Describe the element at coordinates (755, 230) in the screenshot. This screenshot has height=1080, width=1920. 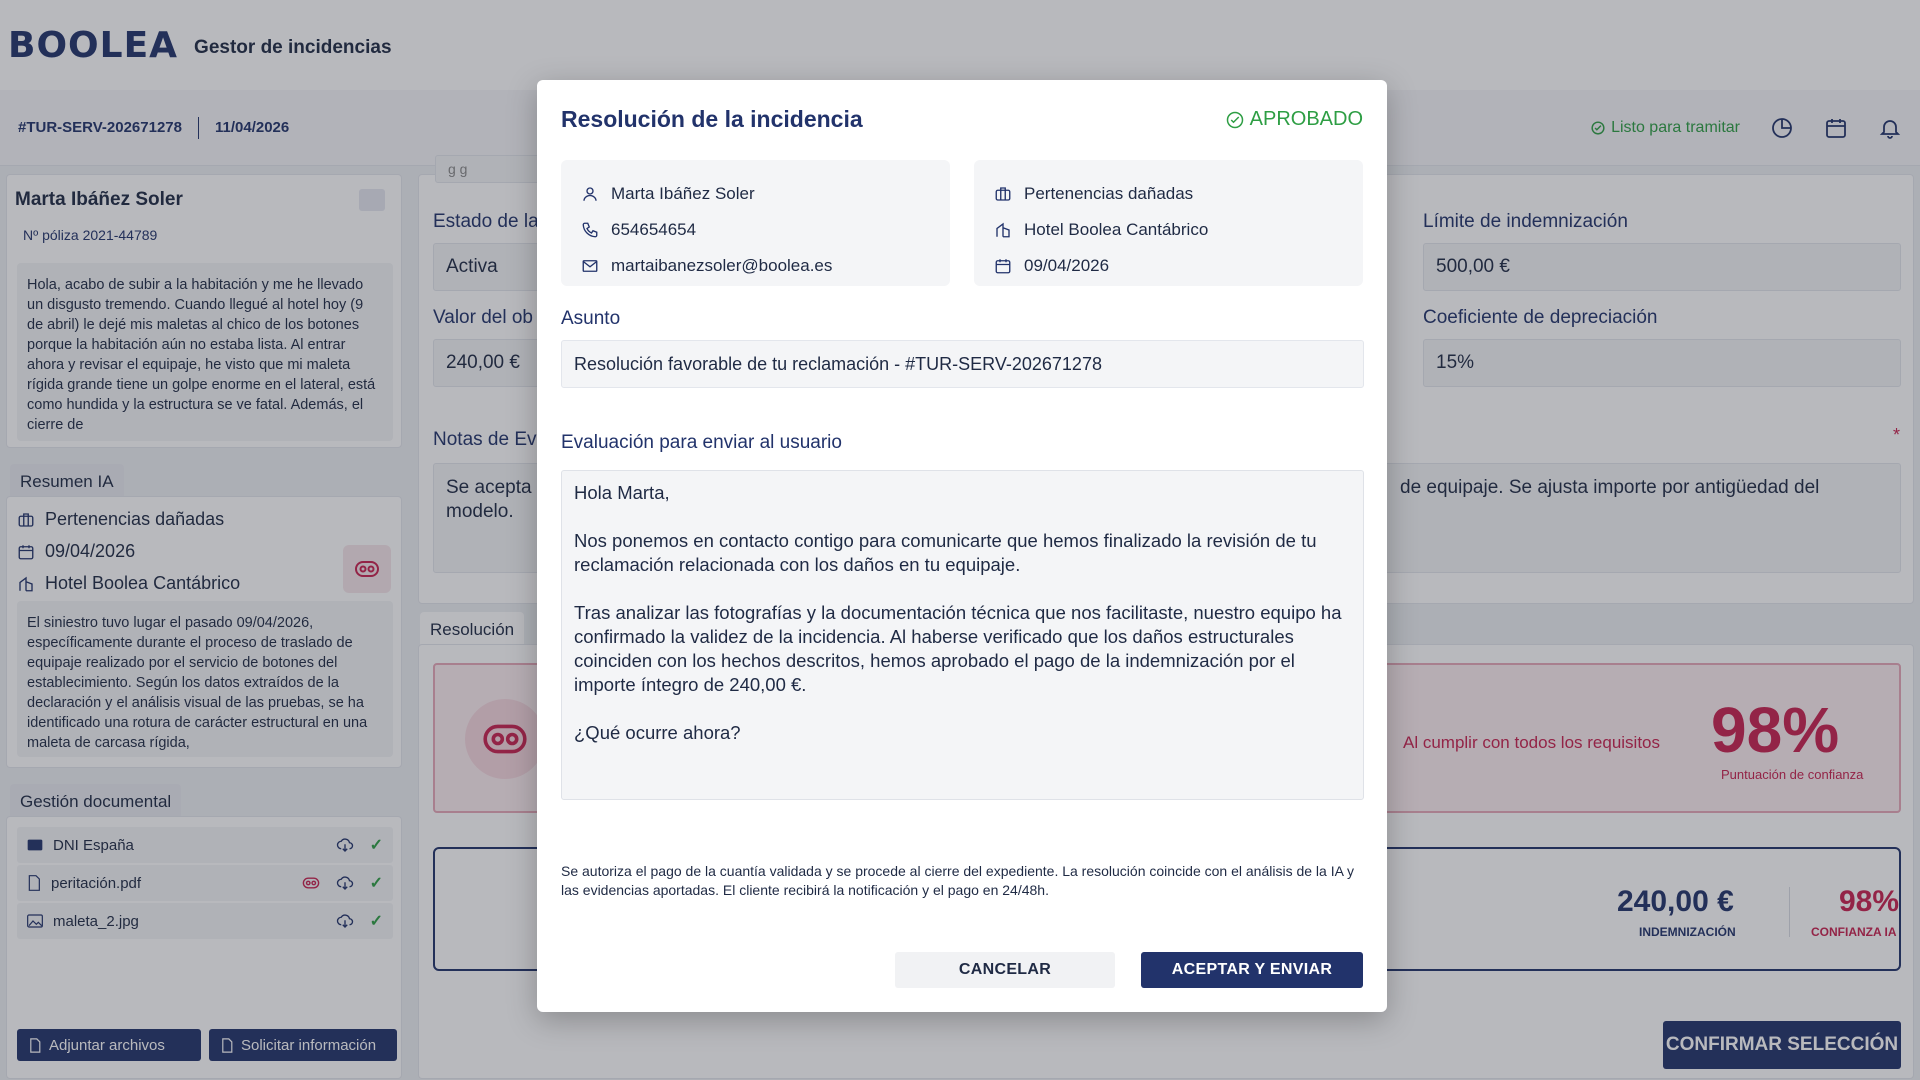
I see `contact-phone: 654654654` at that location.